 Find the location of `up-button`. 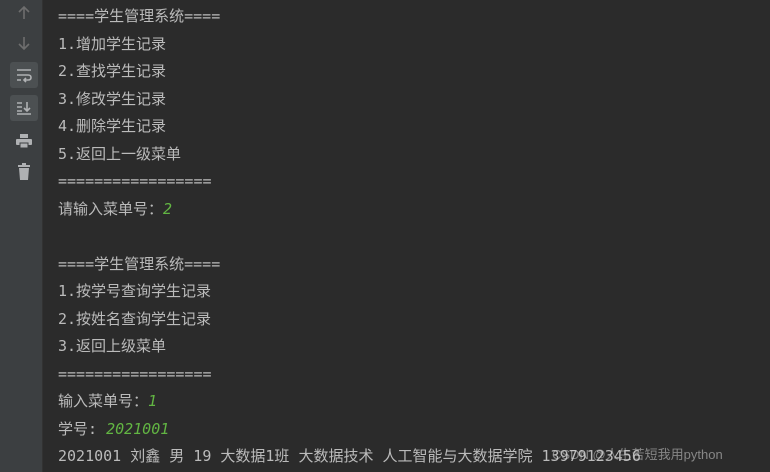

up-button is located at coordinates (24, 13).